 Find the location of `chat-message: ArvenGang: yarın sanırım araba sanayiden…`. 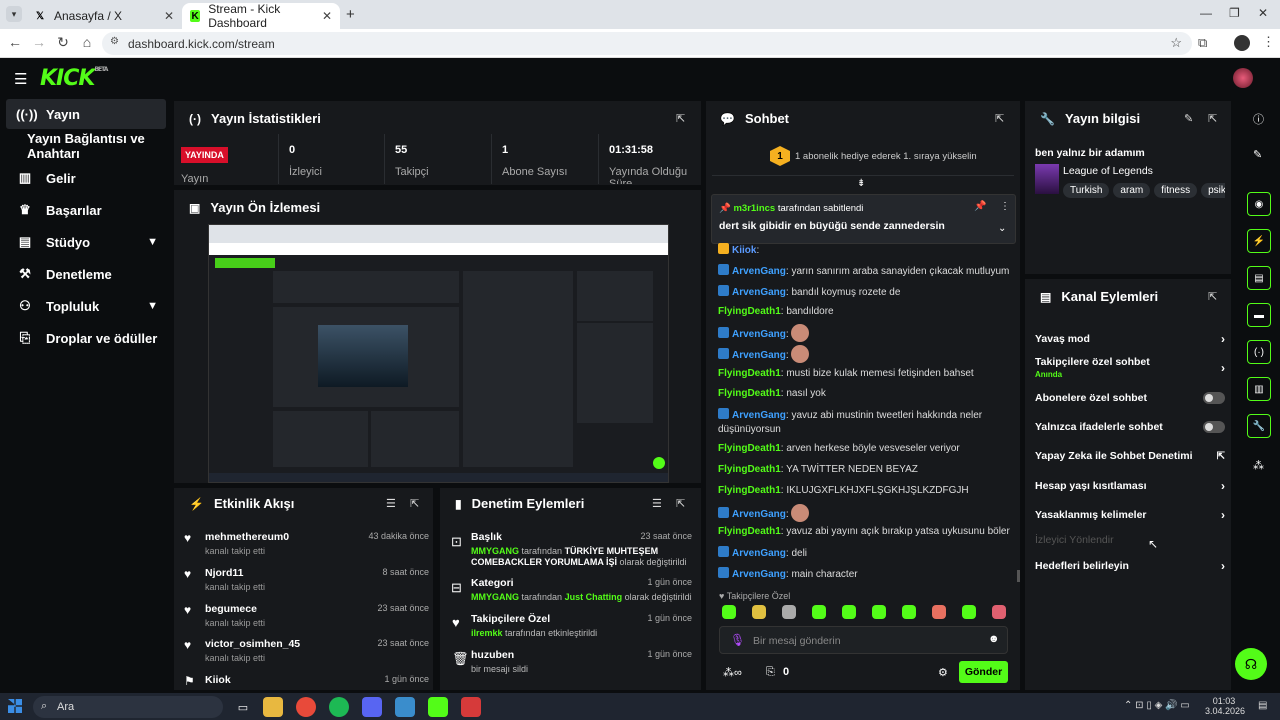

chat-message: ArvenGang: yarın sanırım araba sanayiden… is located at coordinates (866, 271).